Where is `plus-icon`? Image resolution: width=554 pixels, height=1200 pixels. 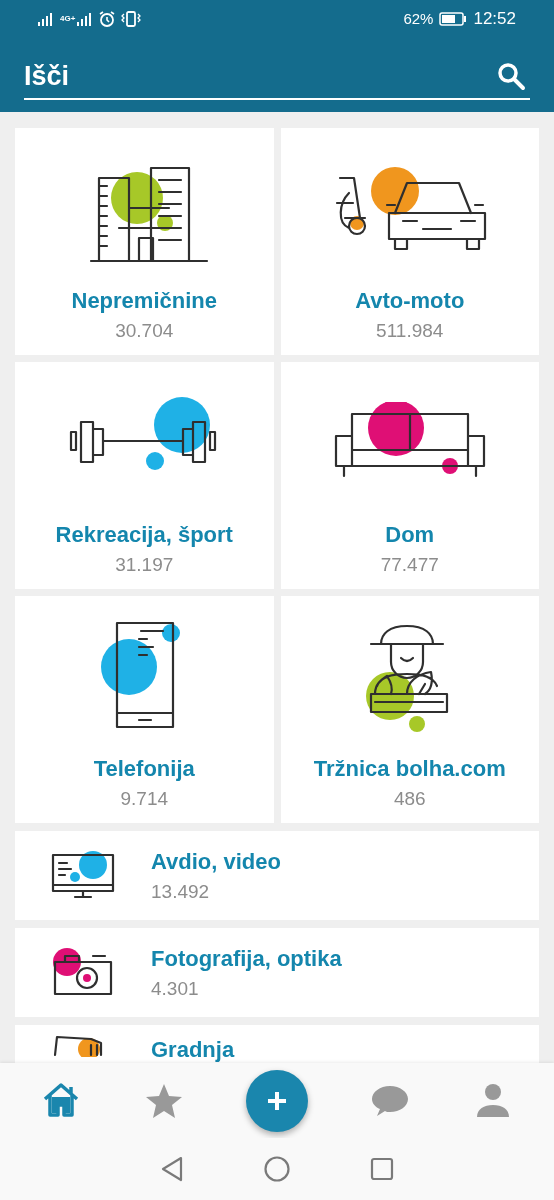 plus-icon is located at coordinates (276, 1100).